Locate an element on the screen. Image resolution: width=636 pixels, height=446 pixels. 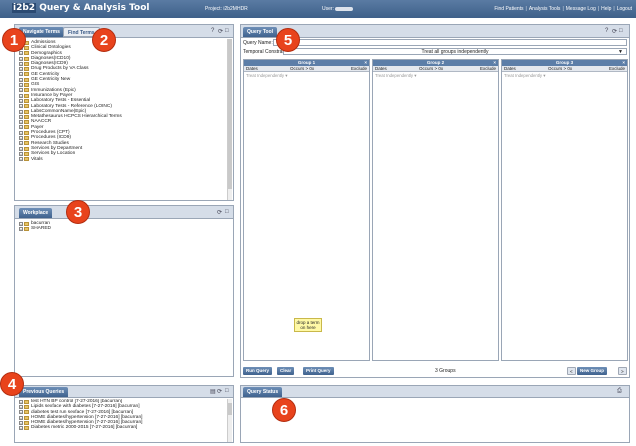
next-group-button: > is located at coordinates (622, 371).